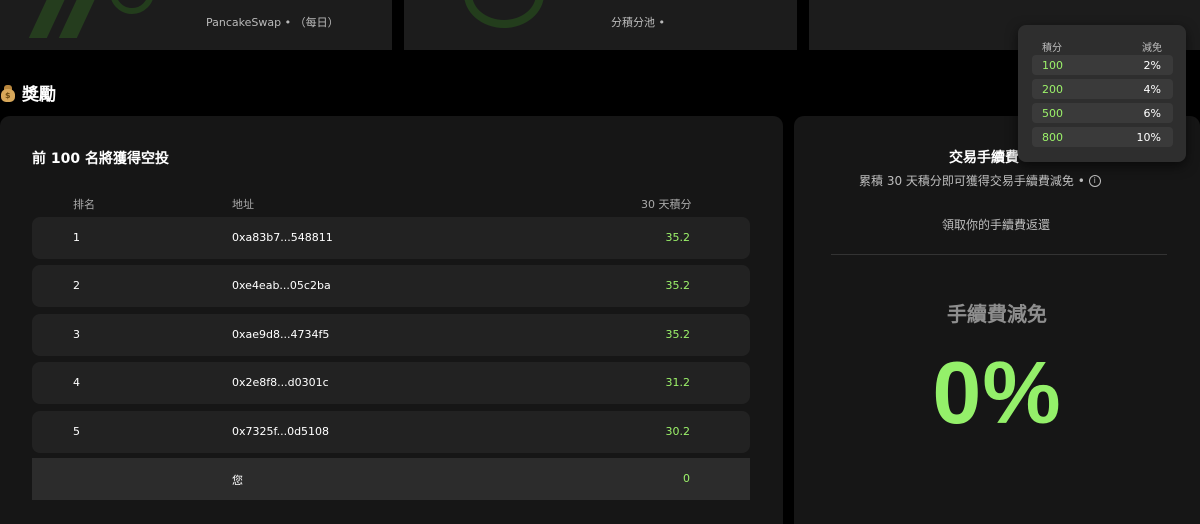  Describe the element at coordinates (996, 224) in the screenshot. I see `claim-fee-rebate-link: 領取你的手續費返還` at that location.